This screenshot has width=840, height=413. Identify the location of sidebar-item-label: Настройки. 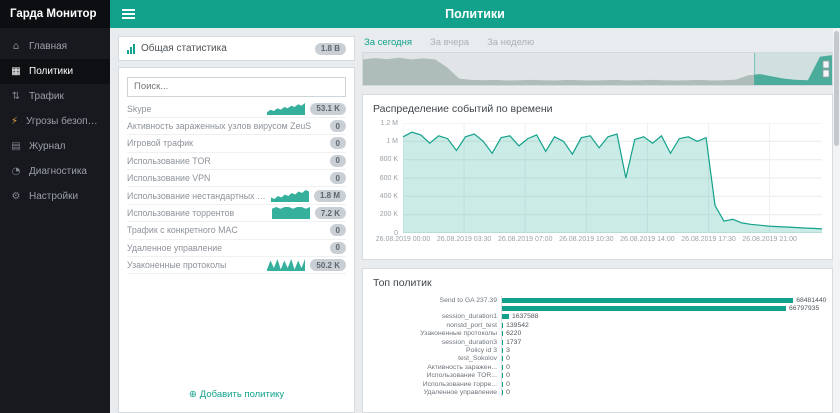
(54, 196).